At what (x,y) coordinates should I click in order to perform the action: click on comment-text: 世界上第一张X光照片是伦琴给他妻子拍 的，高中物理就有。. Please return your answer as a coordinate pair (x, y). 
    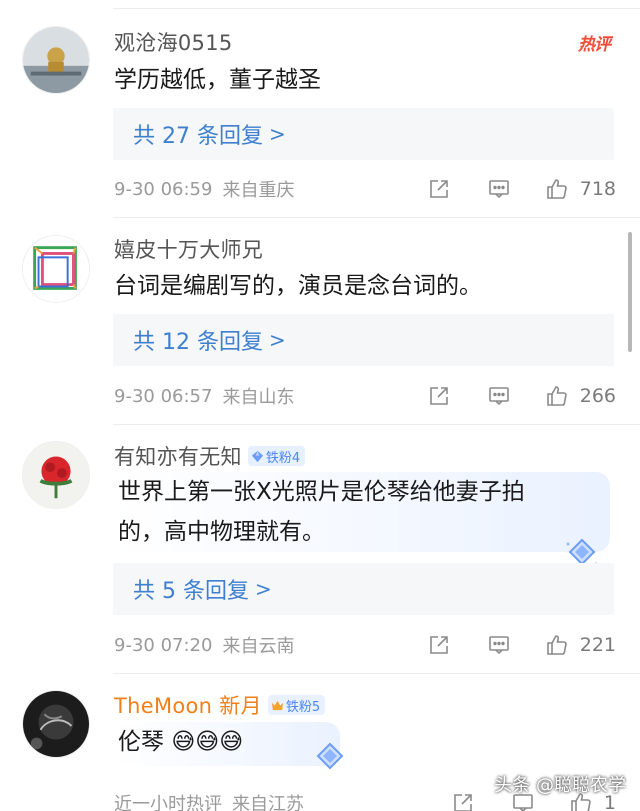
    Looking at the image, I should click on (362, 512).